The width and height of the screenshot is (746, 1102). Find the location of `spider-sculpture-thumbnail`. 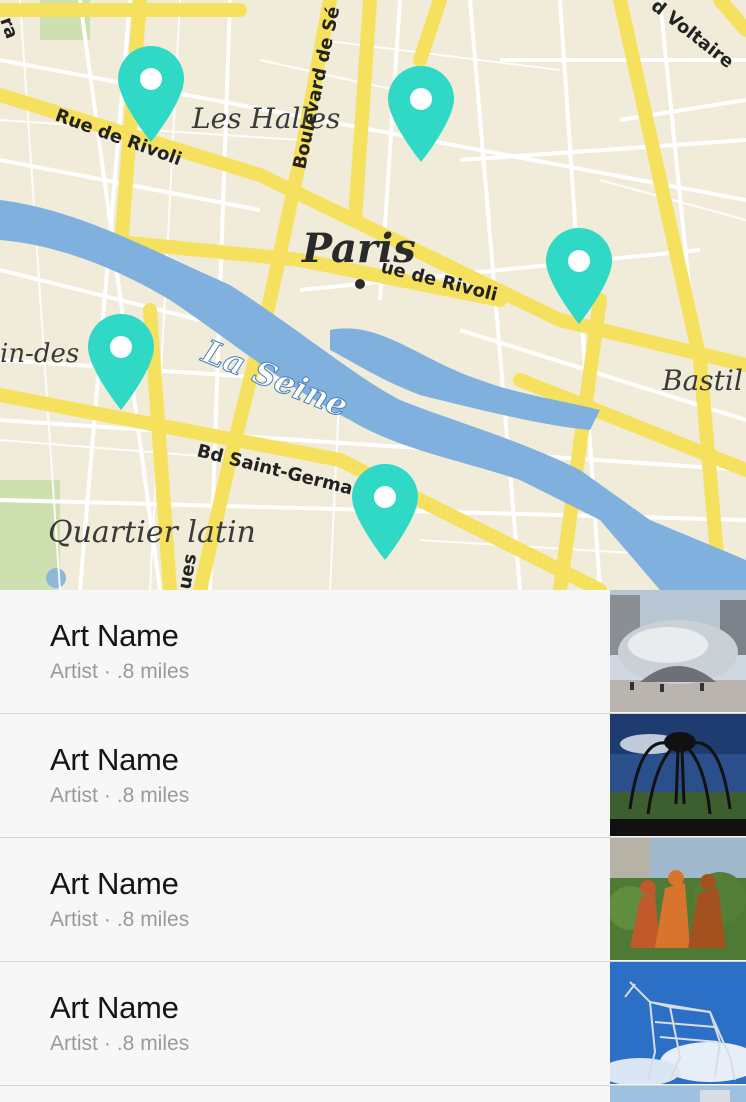

spider-sculpture-thumbnail is located at coordinates (678, 775).